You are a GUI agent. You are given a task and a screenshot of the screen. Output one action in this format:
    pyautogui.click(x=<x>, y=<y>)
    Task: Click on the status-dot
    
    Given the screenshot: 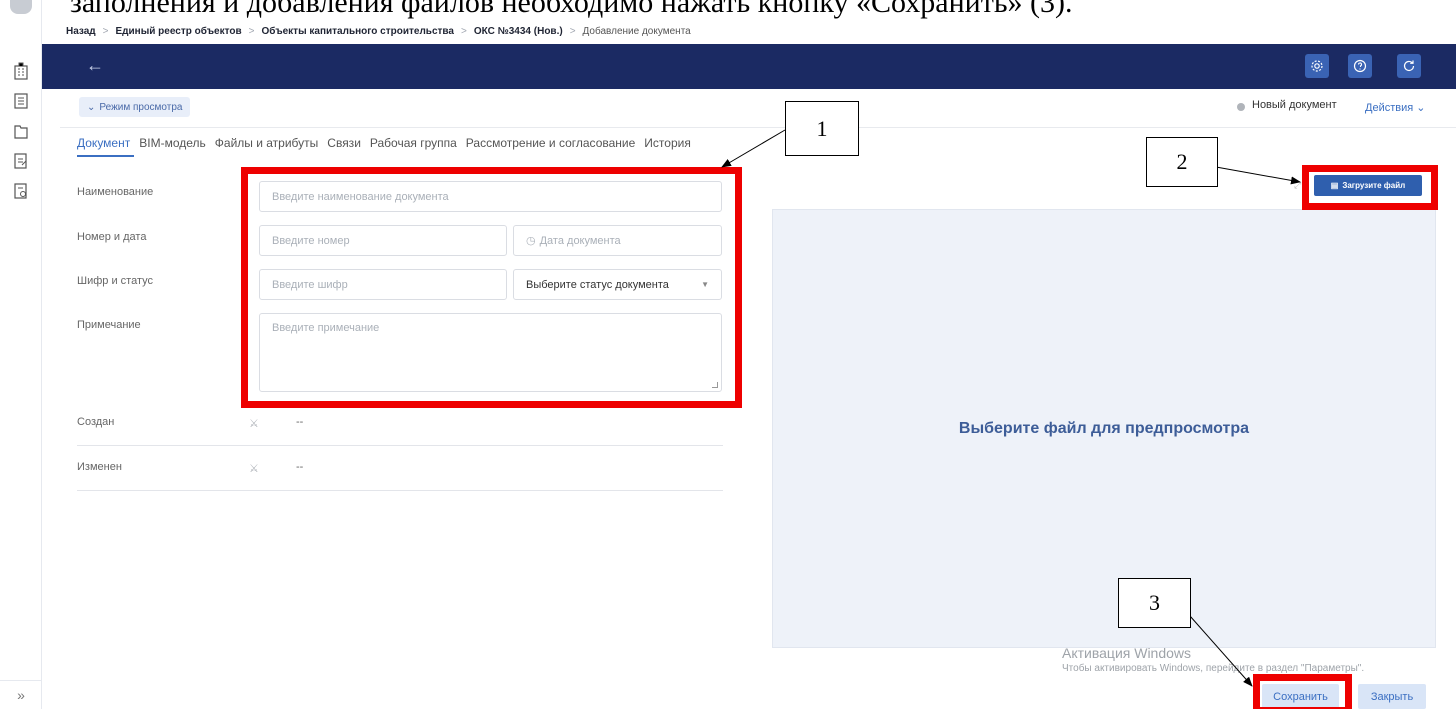 What is the action you would take?
    pyautogui.click(x=1241, y=107)
    